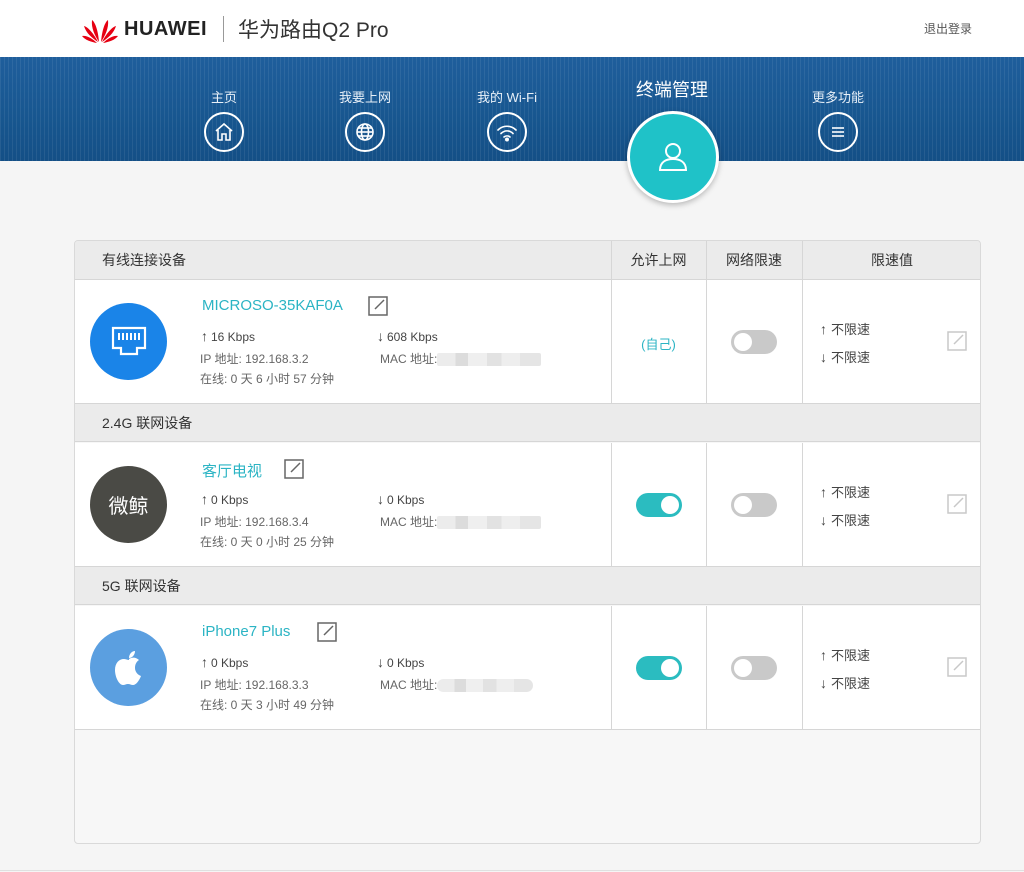 The width and height of the screenshot is (1024, 872). What do you see at coordinates (527, 260) in the screenshot?
I see `table-header: 有线连接设备 允许上网 网络限速 限速值` at bounding box center [527, 260].